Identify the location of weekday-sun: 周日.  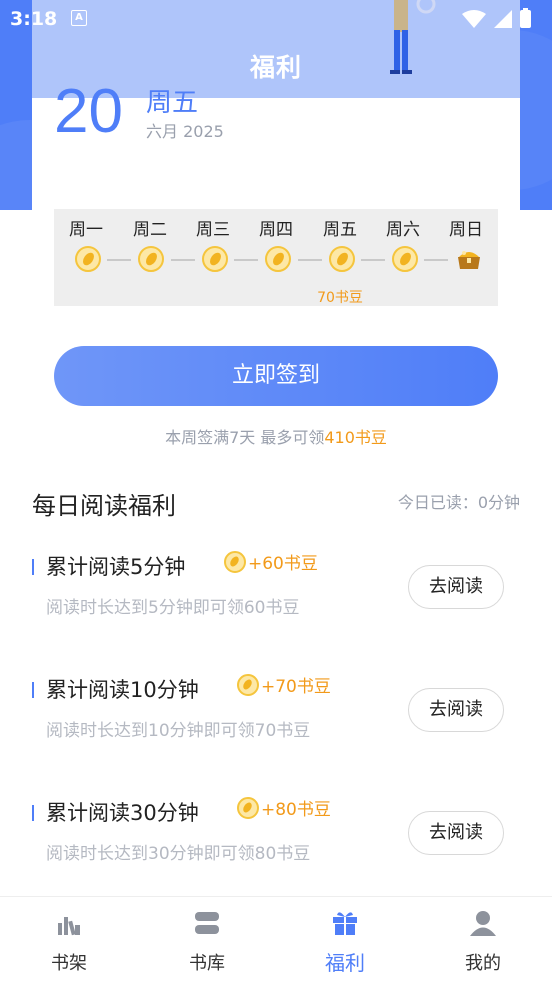
(466, 230).